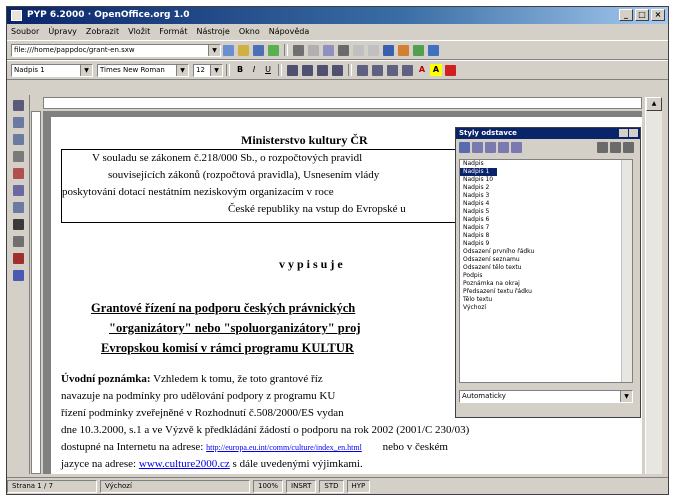 Image resolution: width=675 pixels, height=501 pixels. What do you see at coordinates (373, 50) in the screenshot?
I see `redo-icon` at bounding box center [373, 50].